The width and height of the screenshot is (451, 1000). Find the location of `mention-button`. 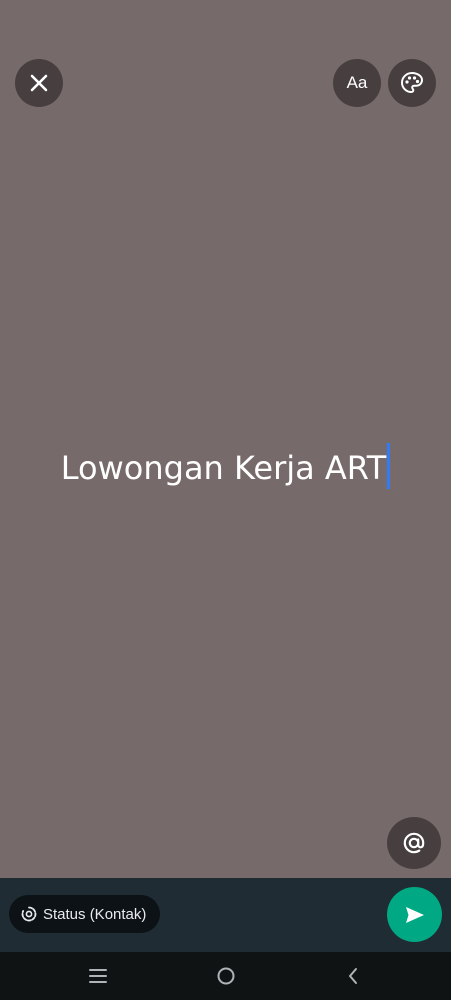

mention-button is located at coordinates (414, 843).